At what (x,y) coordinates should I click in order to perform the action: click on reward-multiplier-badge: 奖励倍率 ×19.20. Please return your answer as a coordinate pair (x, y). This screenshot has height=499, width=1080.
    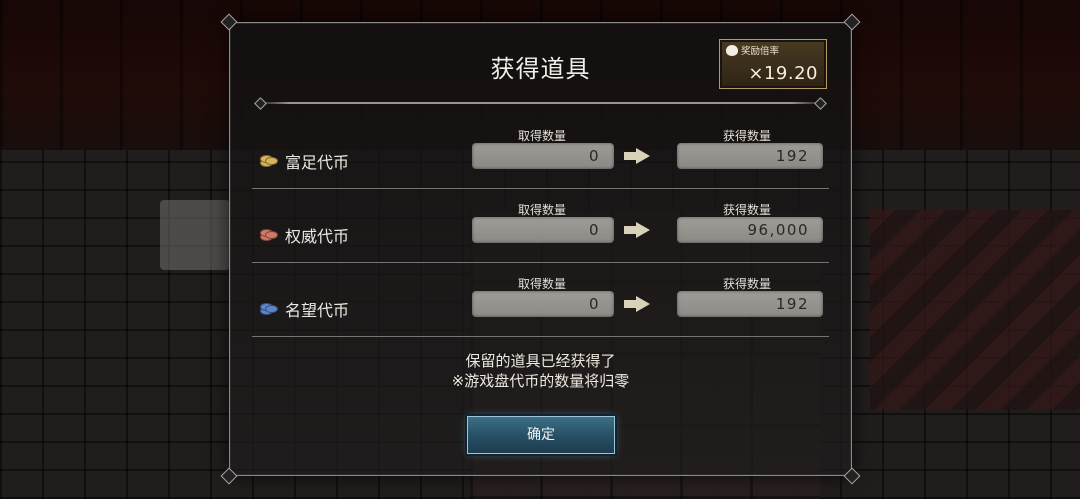
    Looking at the image, I should click on (773, 64).